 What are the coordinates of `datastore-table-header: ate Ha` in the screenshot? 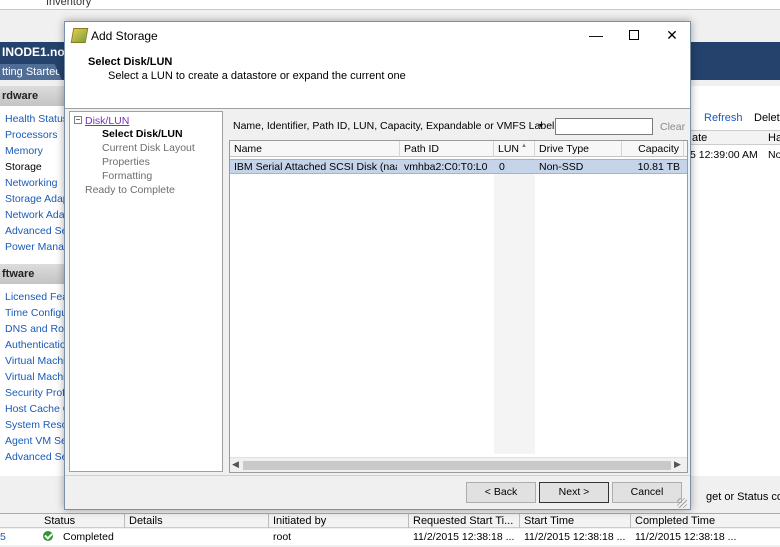 It's located at (735, 137).